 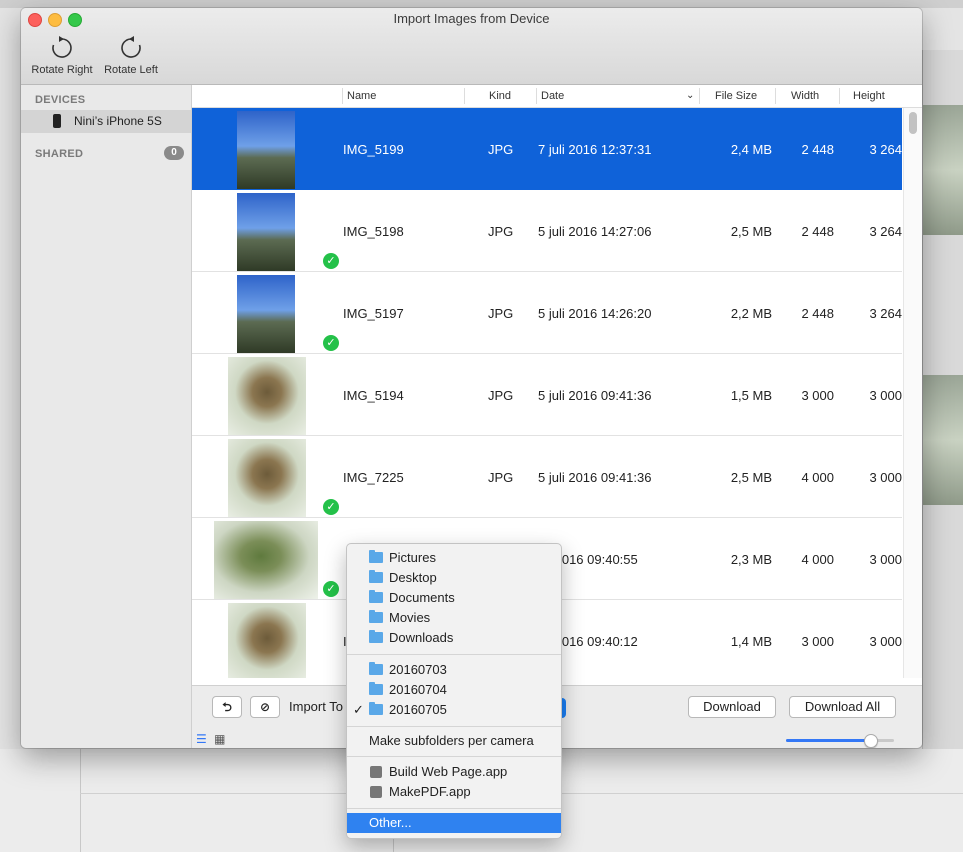 I want to click on background-photo, so click(x=943, y=170).